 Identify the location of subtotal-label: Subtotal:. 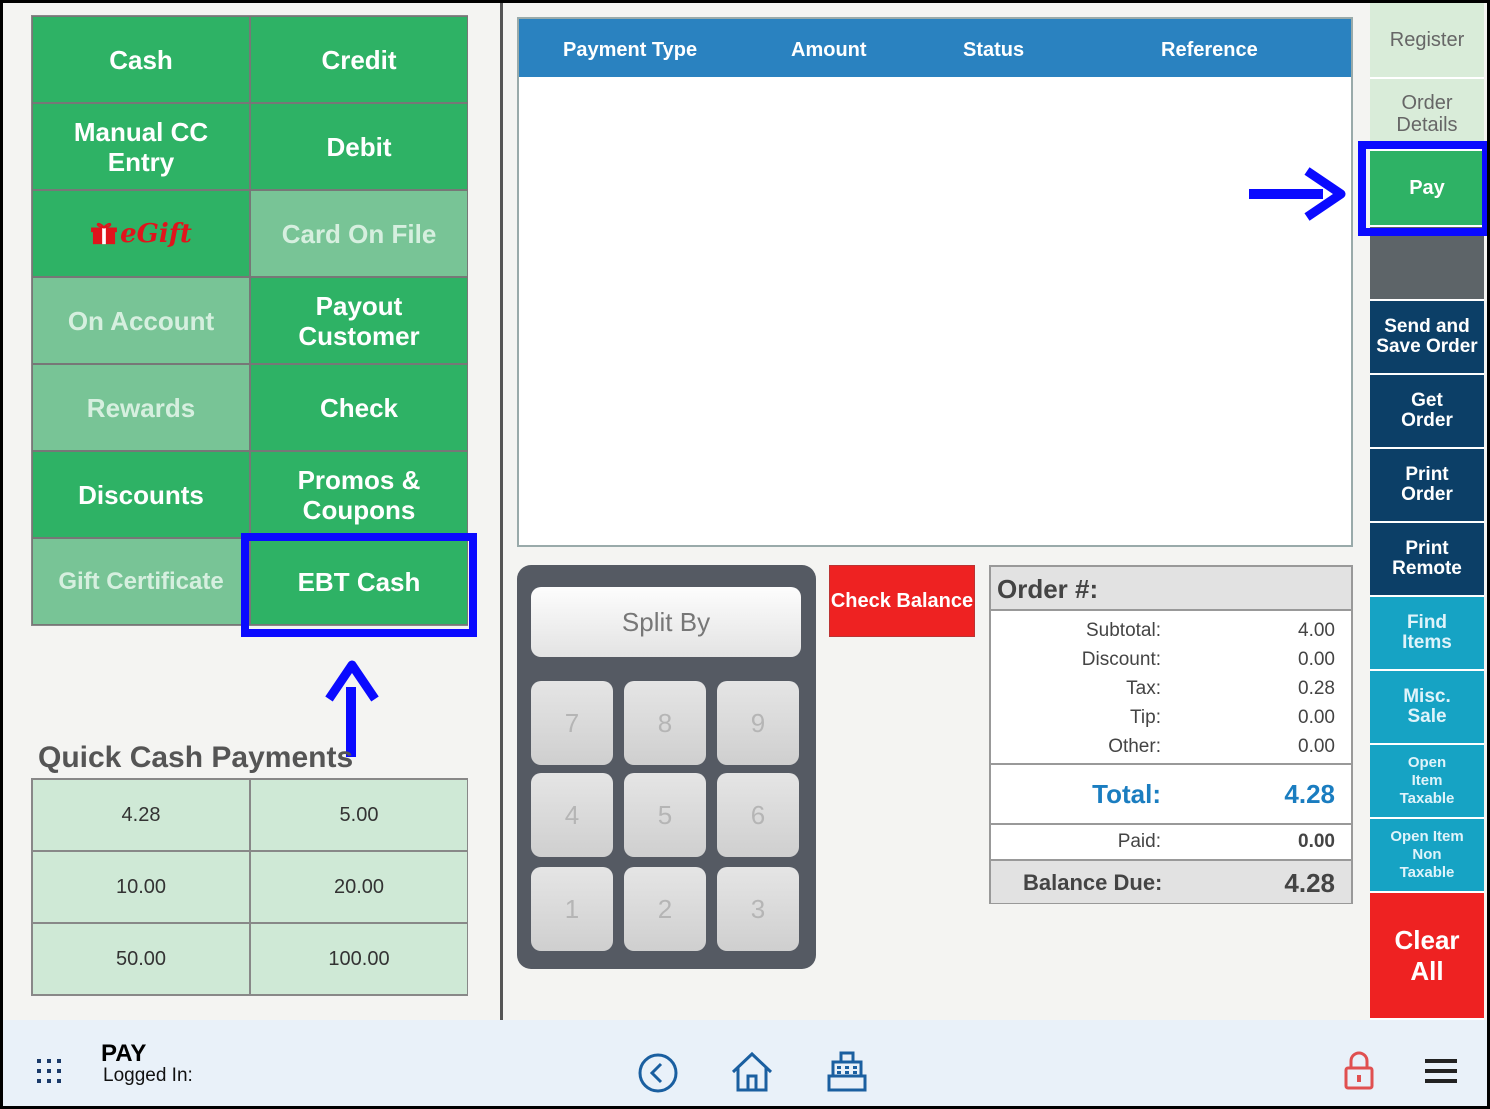
(1123, 630).